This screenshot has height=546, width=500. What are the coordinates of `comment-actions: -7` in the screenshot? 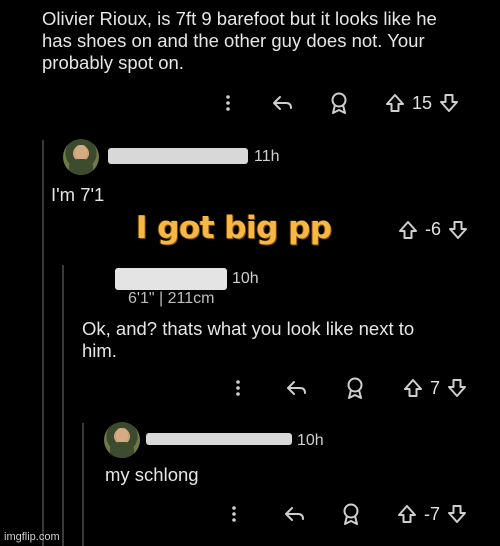 It's located at (347, 514).